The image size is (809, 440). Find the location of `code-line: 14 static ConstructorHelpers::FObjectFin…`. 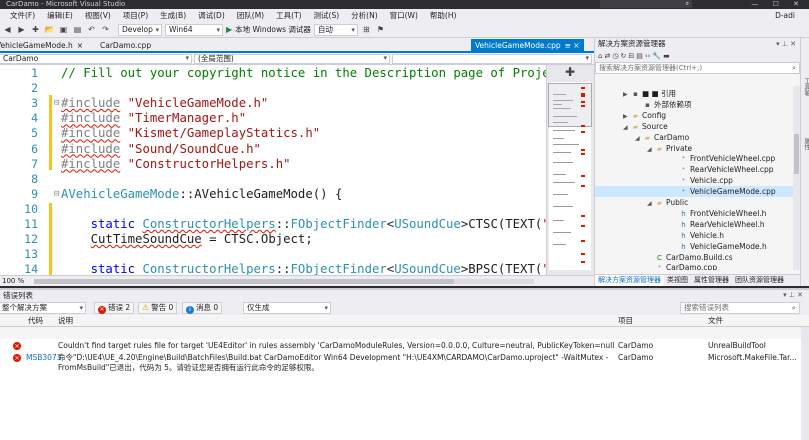

code-line: 14 static ConstructorHelpers::FObjectFin… is located at coordinates (273, 268).